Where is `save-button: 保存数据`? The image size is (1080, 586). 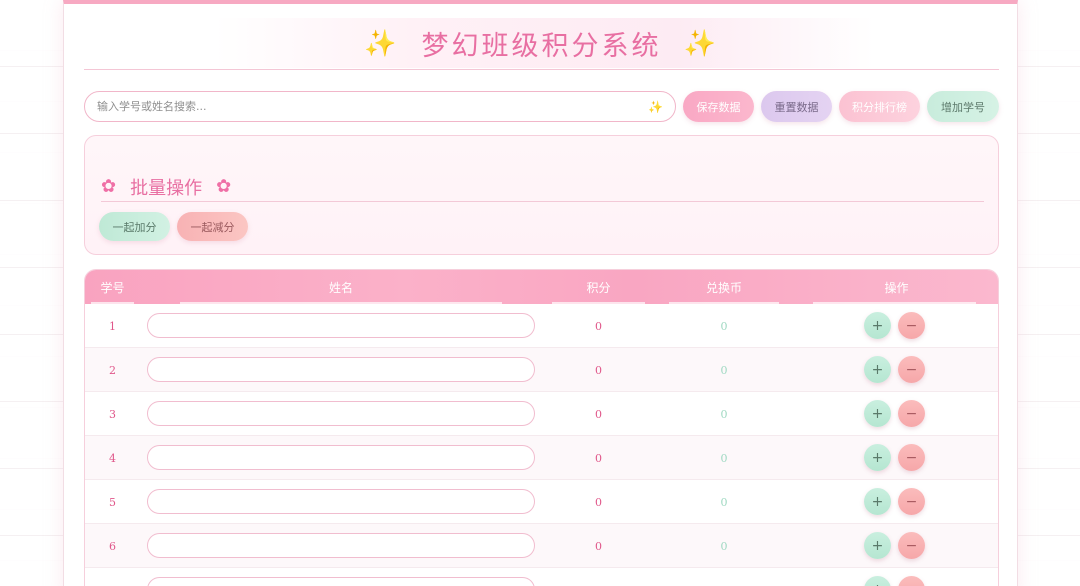
save-button: 保存数据 is located at coordinates (718, 106).